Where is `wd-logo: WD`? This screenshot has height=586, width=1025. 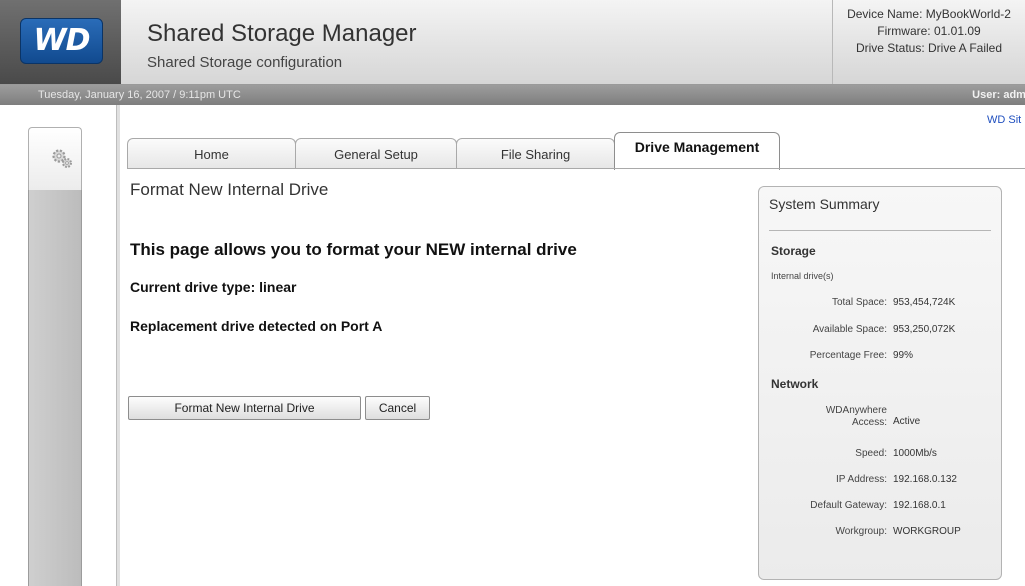
wd-logo: WD is located at coordinates (61, 41).